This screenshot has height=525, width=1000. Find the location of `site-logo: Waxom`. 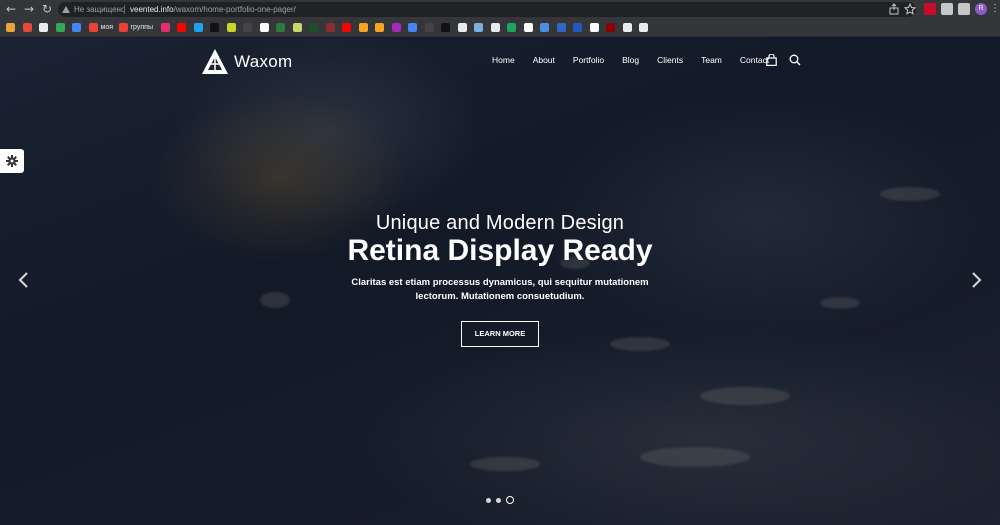

site-logo: Waxom is located at coordinates (247, 61).